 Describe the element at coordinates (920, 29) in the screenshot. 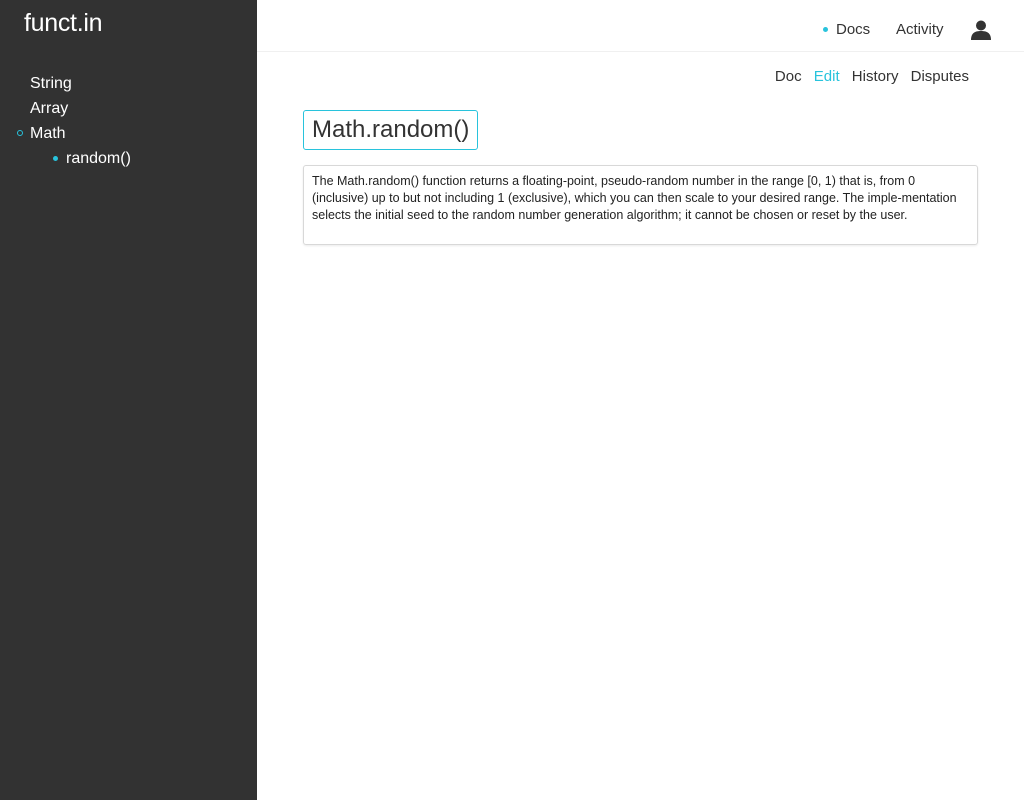

I see `nav-activity-link: Activity` at that location.